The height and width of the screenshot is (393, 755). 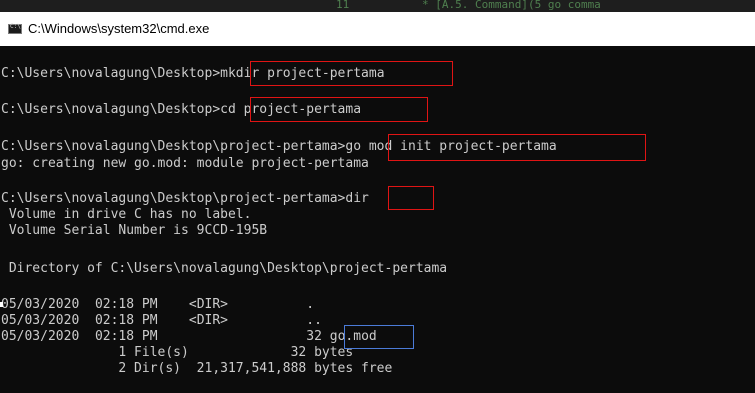 I want to click on highlight-gomod-file, so click(x=379, y=337).